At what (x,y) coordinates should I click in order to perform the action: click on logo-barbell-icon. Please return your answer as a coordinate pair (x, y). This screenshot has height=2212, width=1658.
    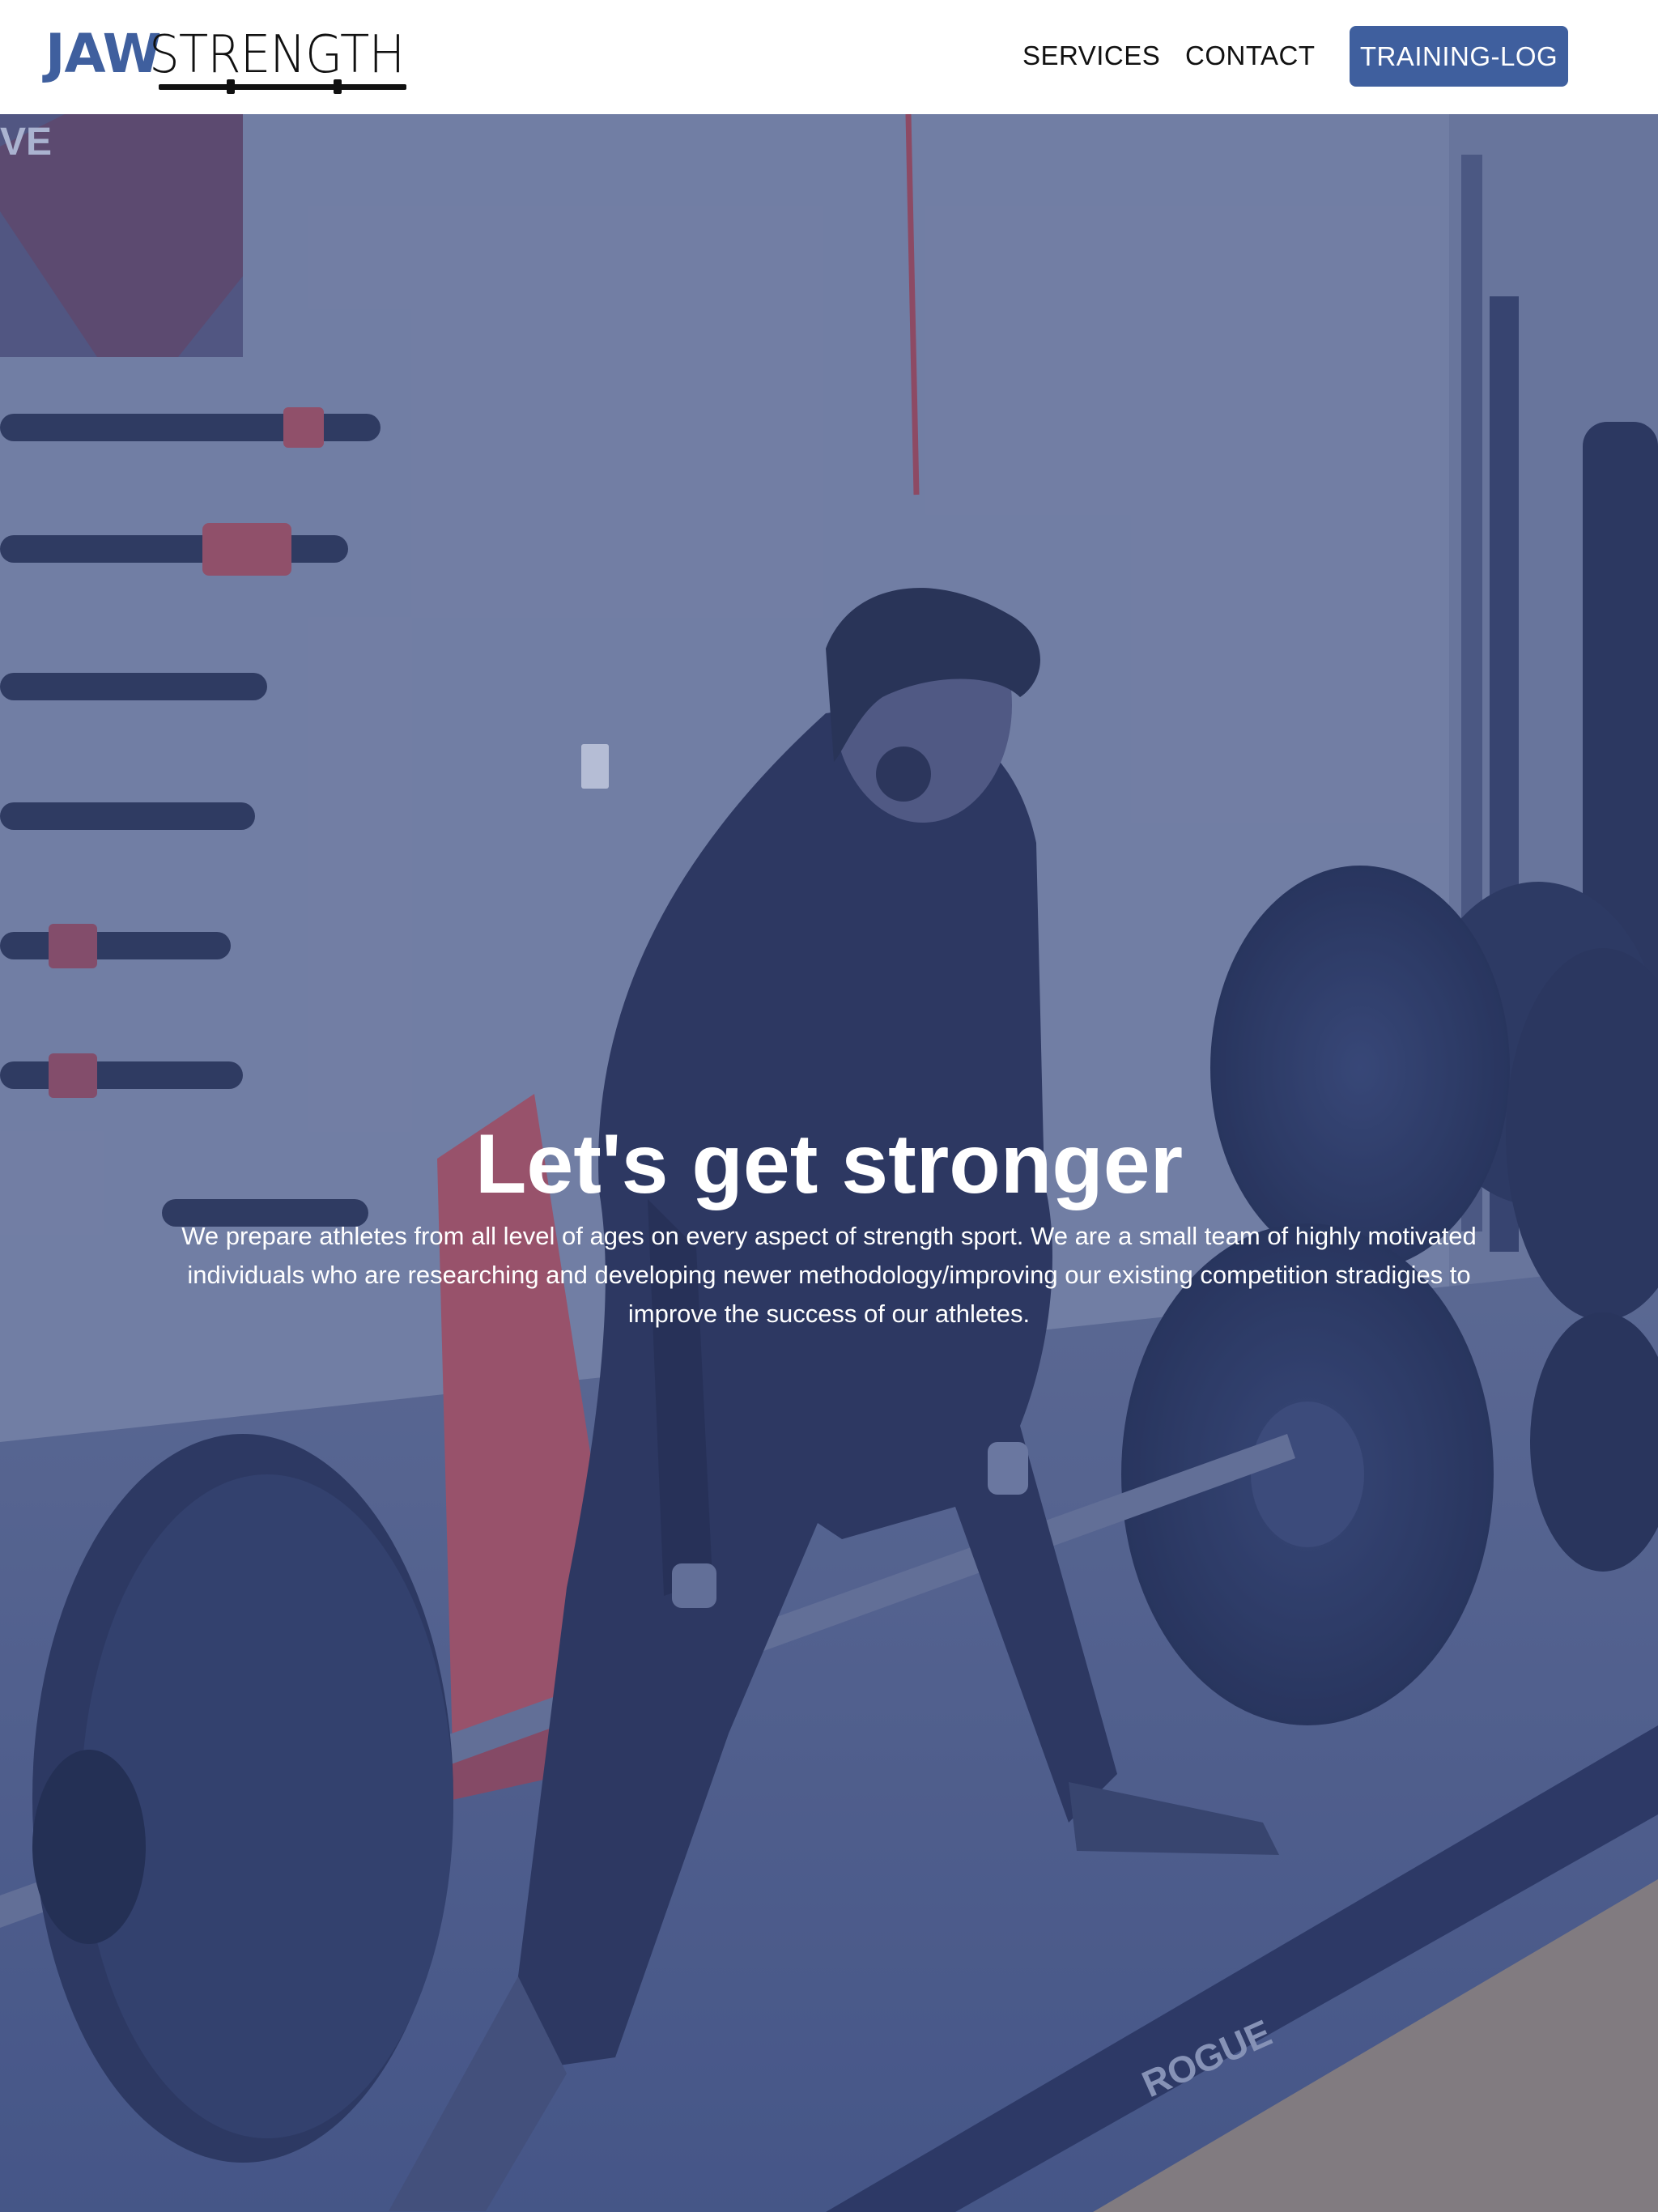
    Looking at the image, I should click on (282, 87).